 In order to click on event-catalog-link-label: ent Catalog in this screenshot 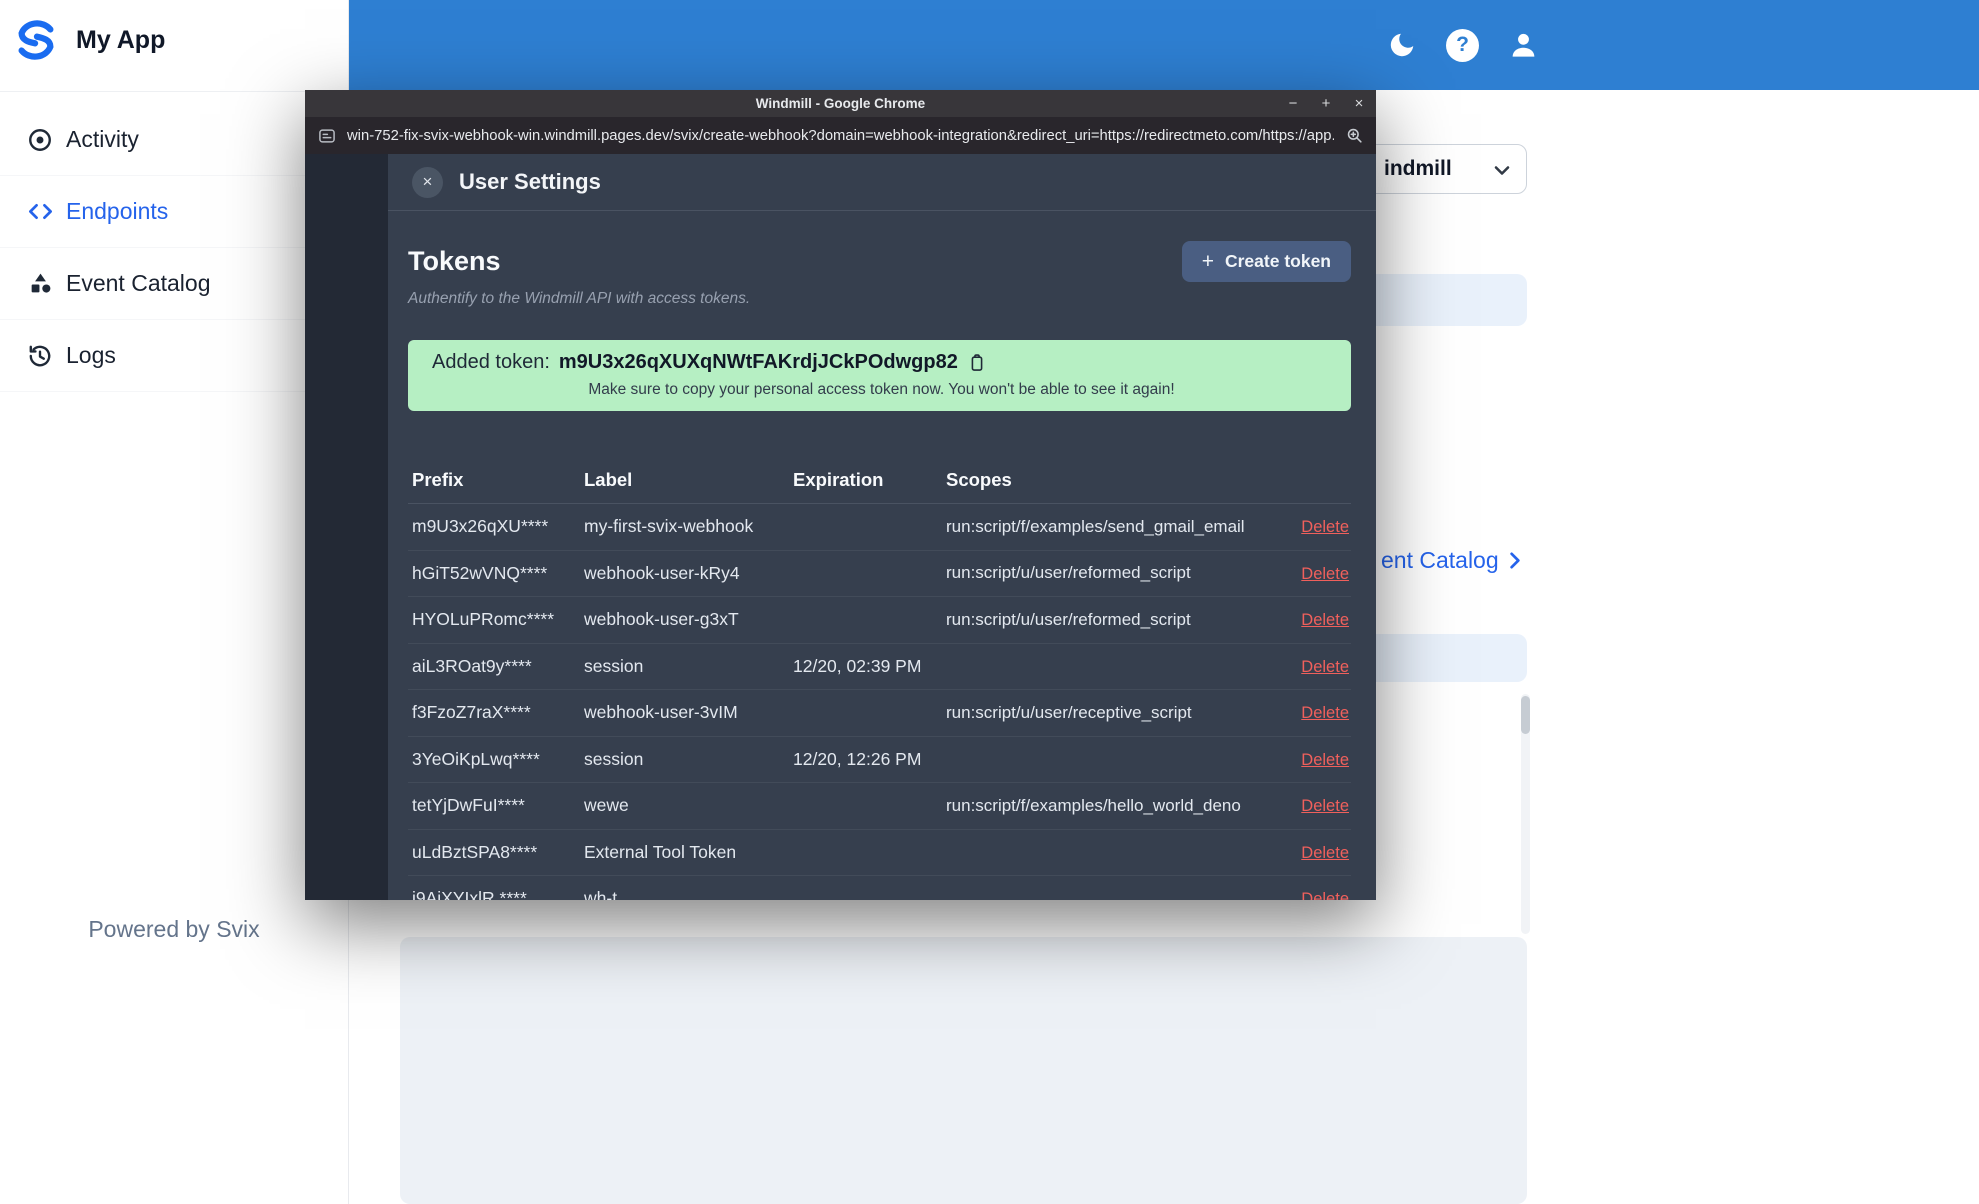, I will do `click(1440, 560)`.